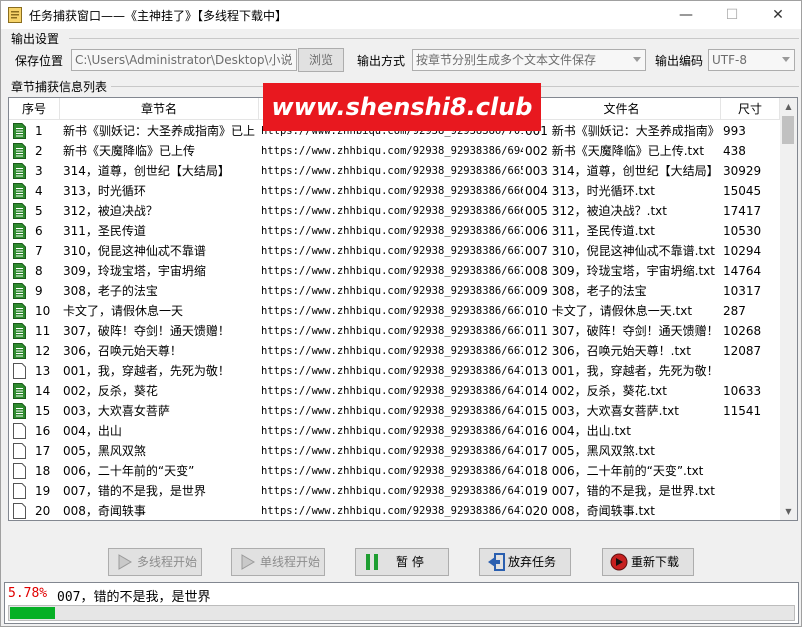 This screenshot has width=802, height=627. I want to click on cell-filename: 007 310，倪昆这神仙忒不靠谱.txt, so click(620, 251).